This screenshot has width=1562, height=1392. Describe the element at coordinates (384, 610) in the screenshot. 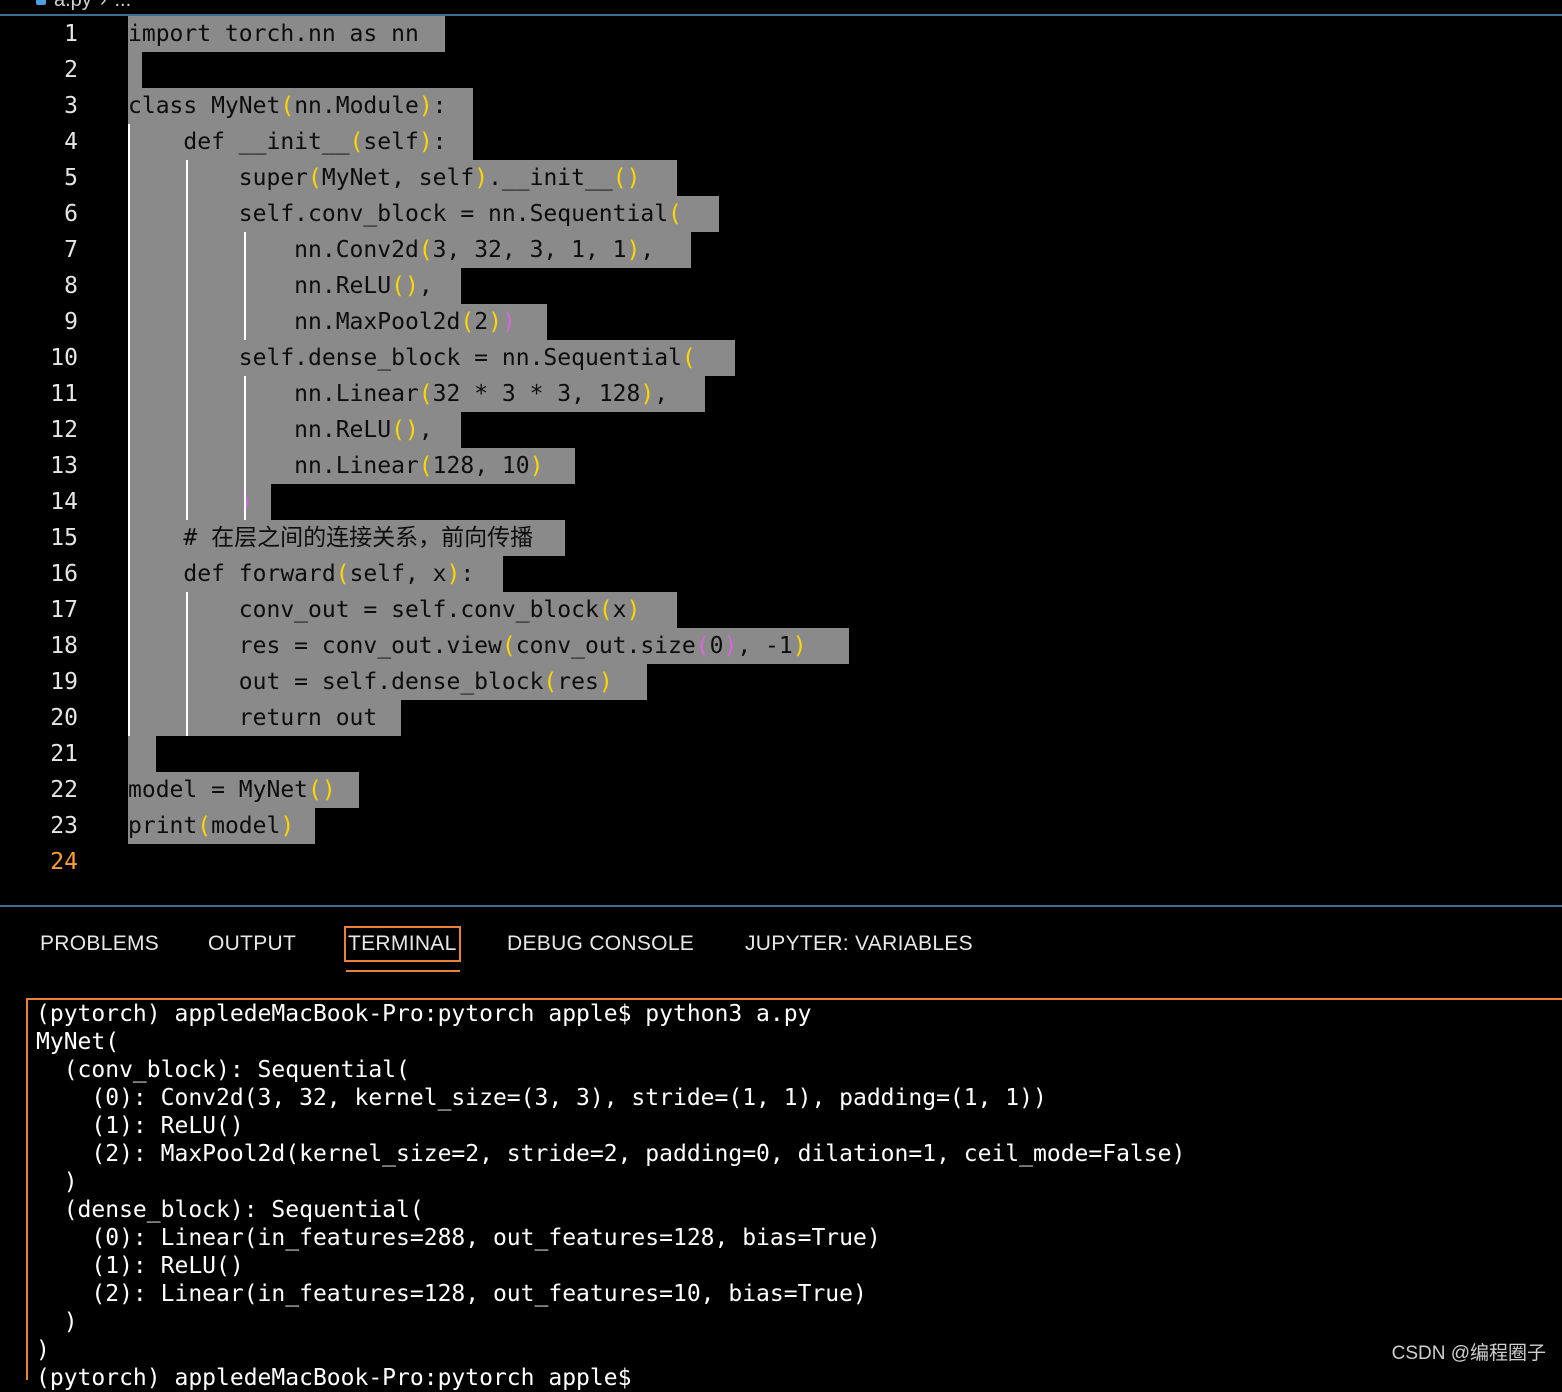

I see `code-text: conv_out = self.conv_block(x)` at that location.